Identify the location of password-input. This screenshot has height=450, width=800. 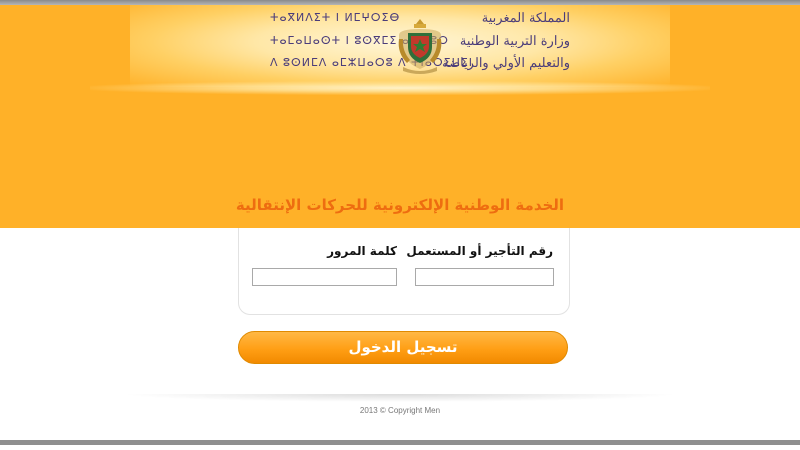
(324, 277).